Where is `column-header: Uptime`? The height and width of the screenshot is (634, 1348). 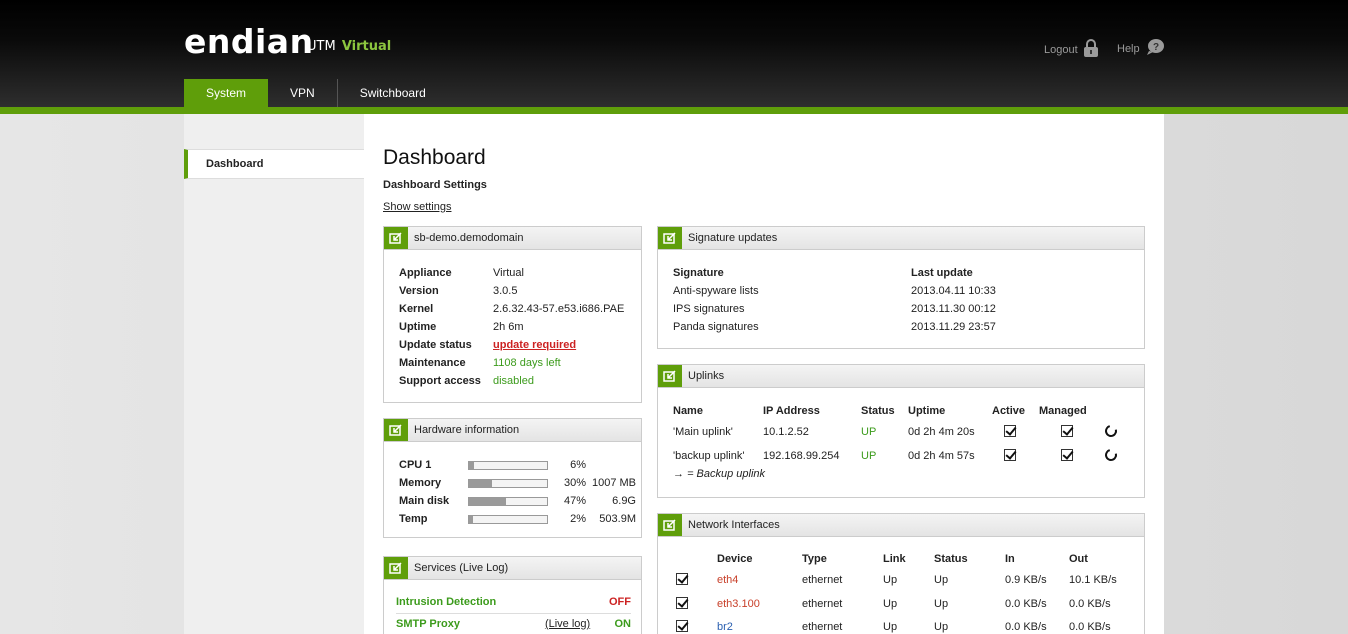 column-header: Uptime is located at coordinates (927, 411).